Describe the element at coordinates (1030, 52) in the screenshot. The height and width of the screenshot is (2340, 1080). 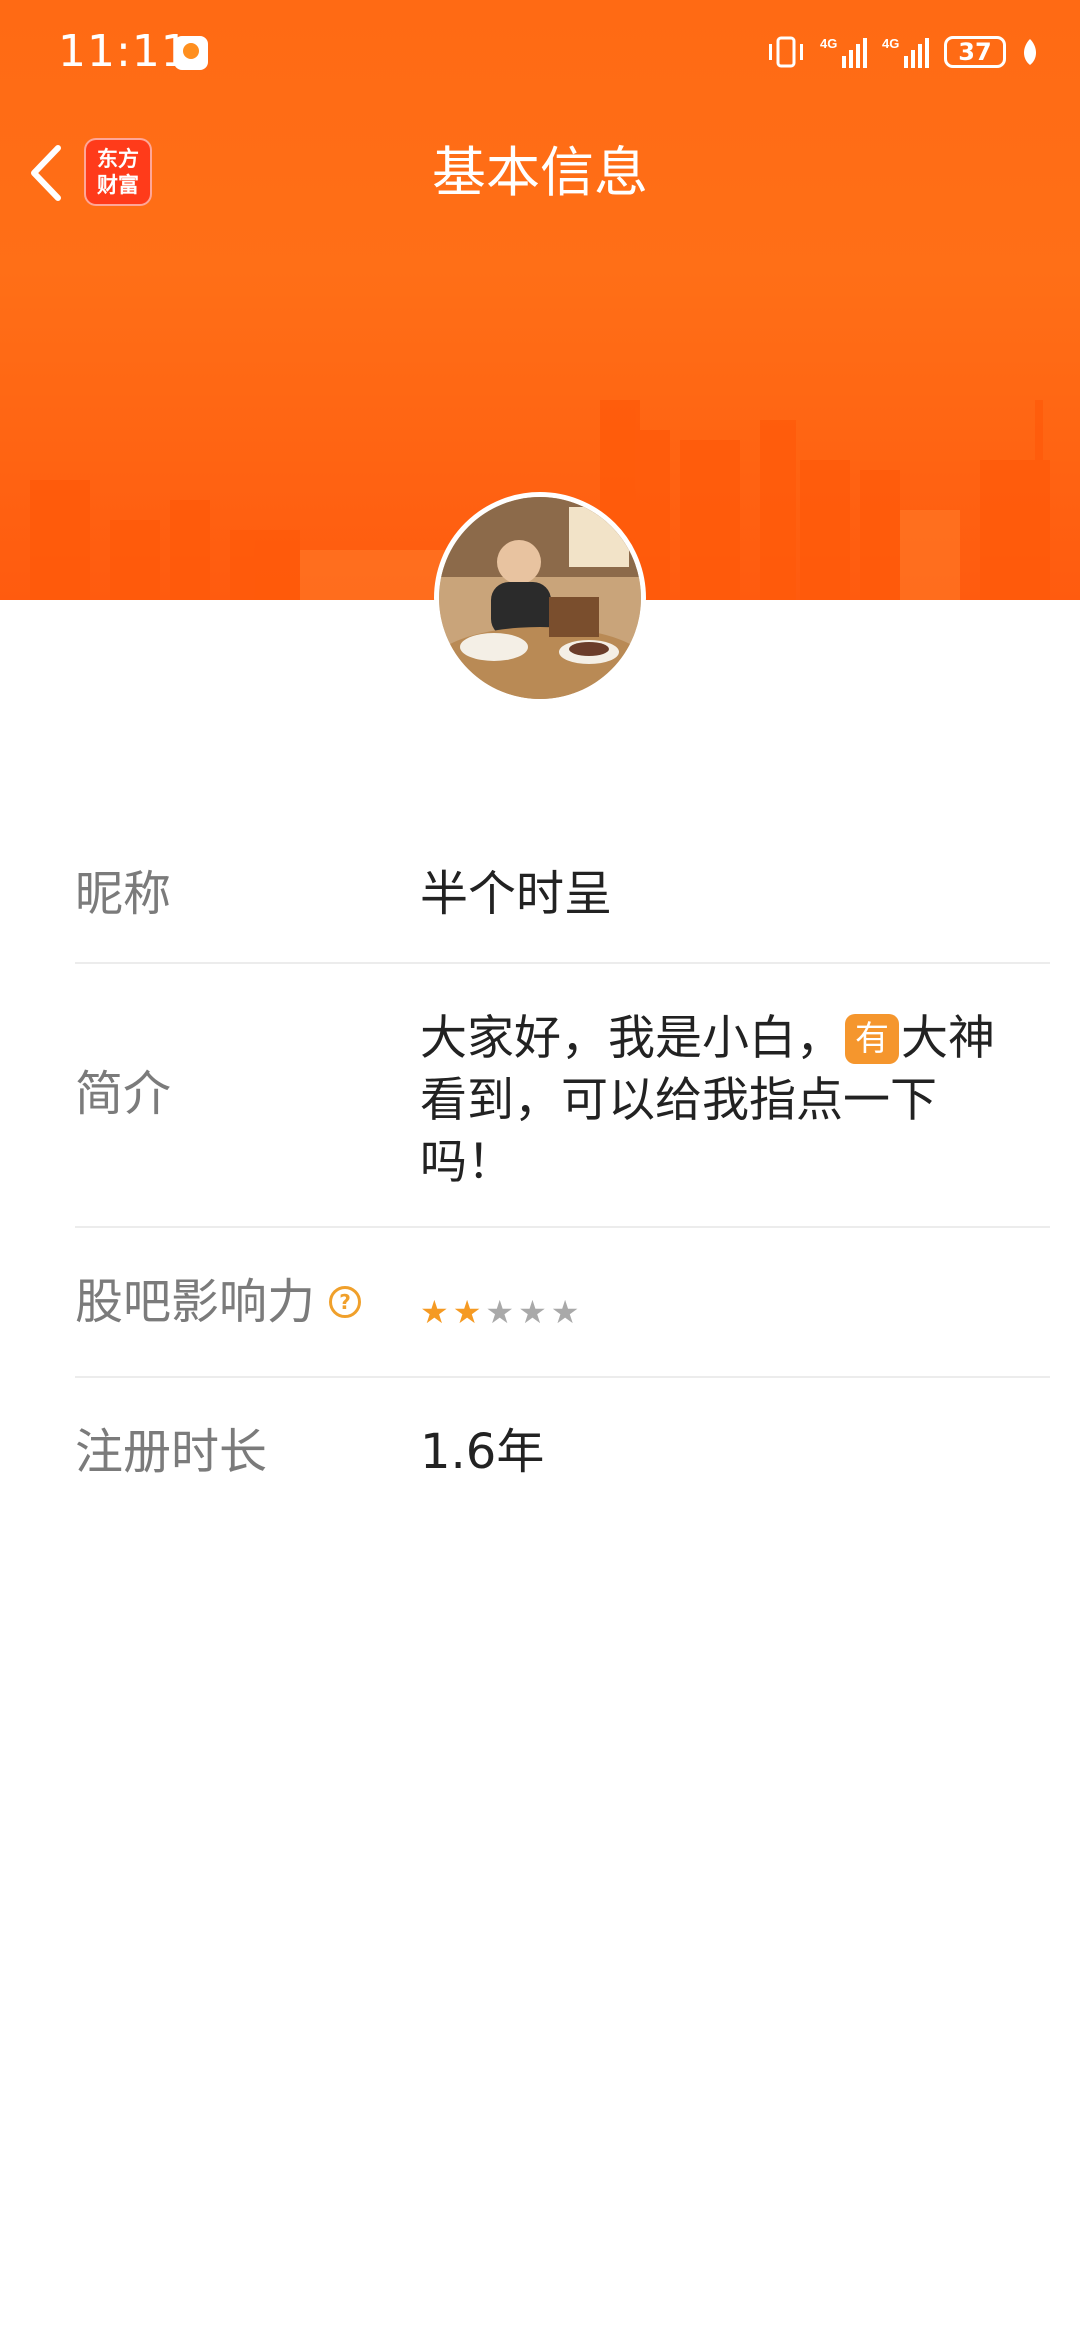
I see `leaf-icon` at that location.